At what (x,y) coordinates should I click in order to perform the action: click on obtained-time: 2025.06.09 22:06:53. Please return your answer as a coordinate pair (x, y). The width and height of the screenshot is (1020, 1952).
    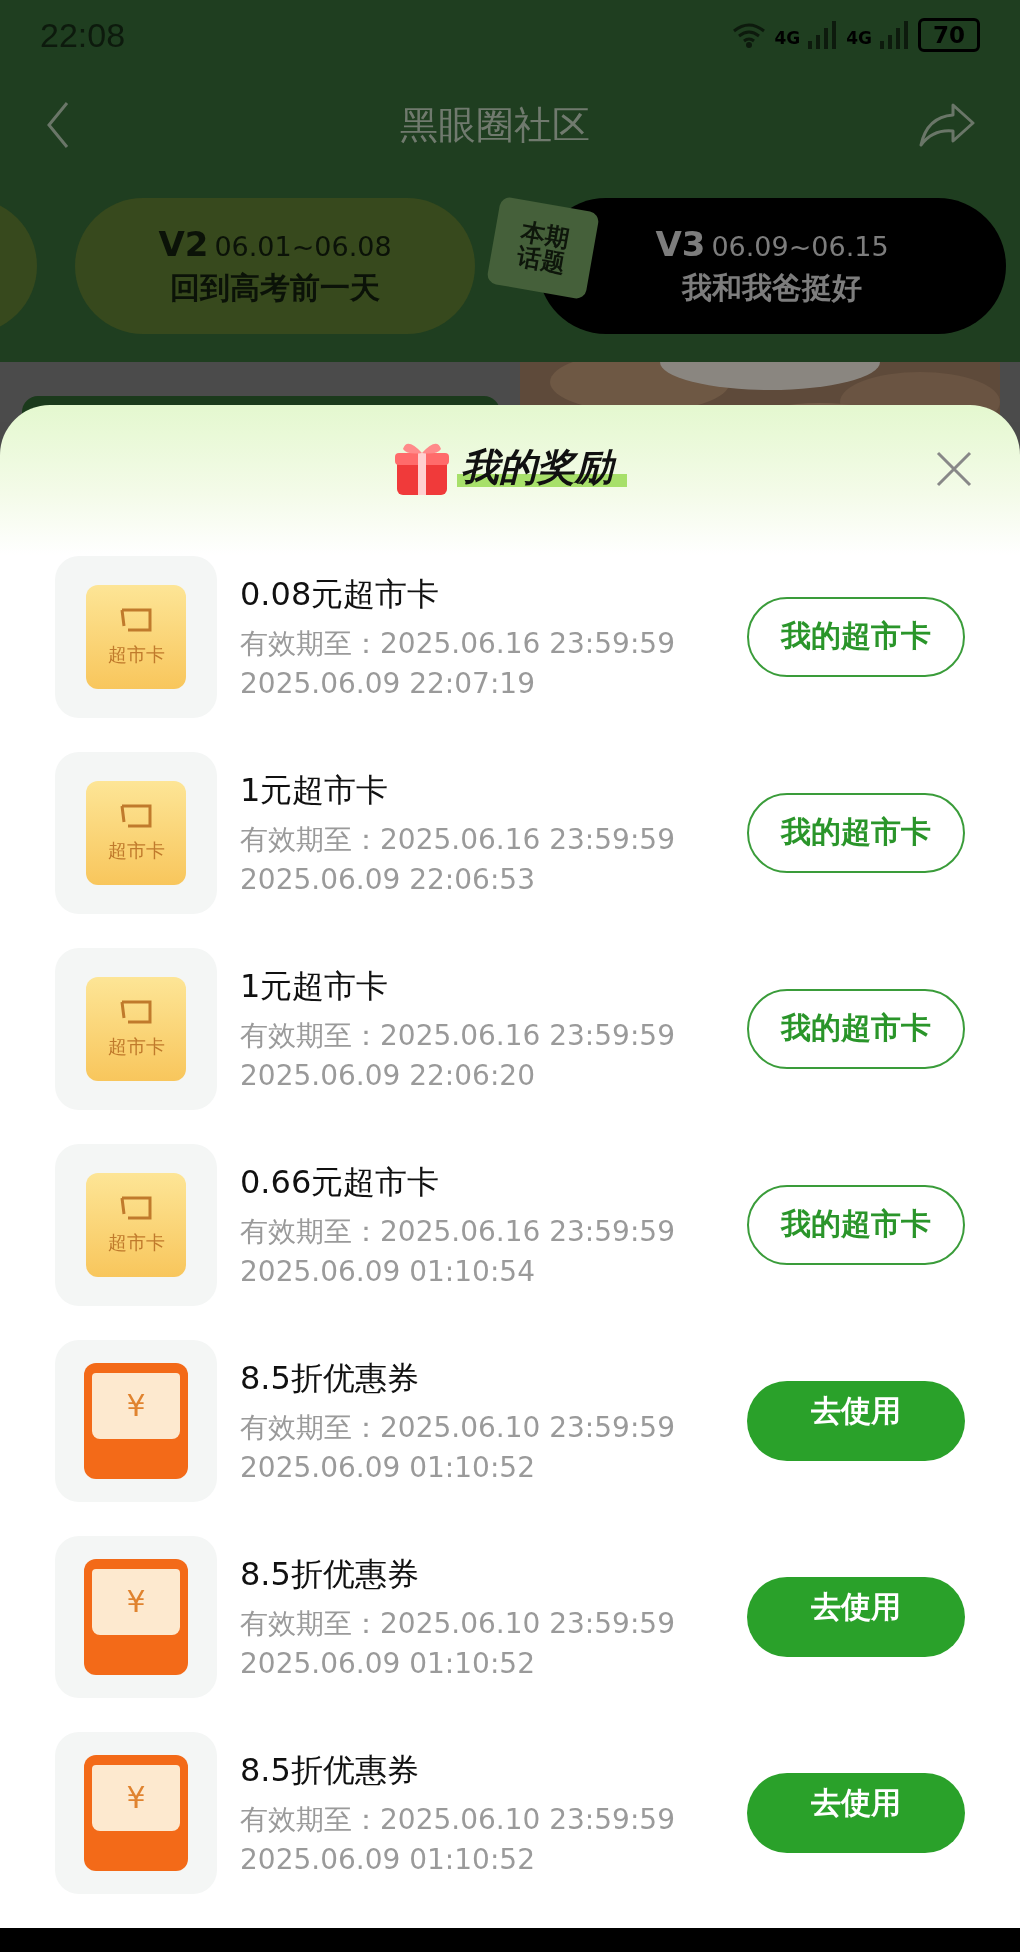
    Looking at the image, I should click on (388, 879).